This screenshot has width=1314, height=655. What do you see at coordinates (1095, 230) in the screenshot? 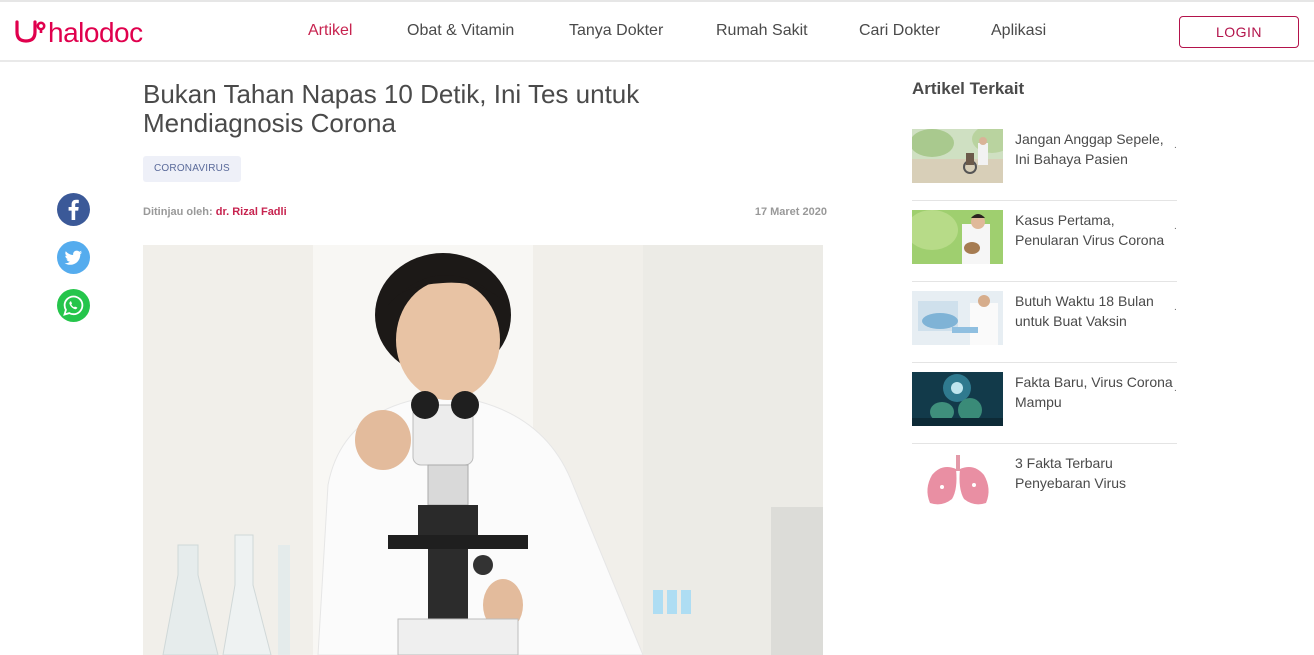
I see `related-article-title: Kasus Pertama, Penularan Virus Corona` at bounding box center [1095, 230].